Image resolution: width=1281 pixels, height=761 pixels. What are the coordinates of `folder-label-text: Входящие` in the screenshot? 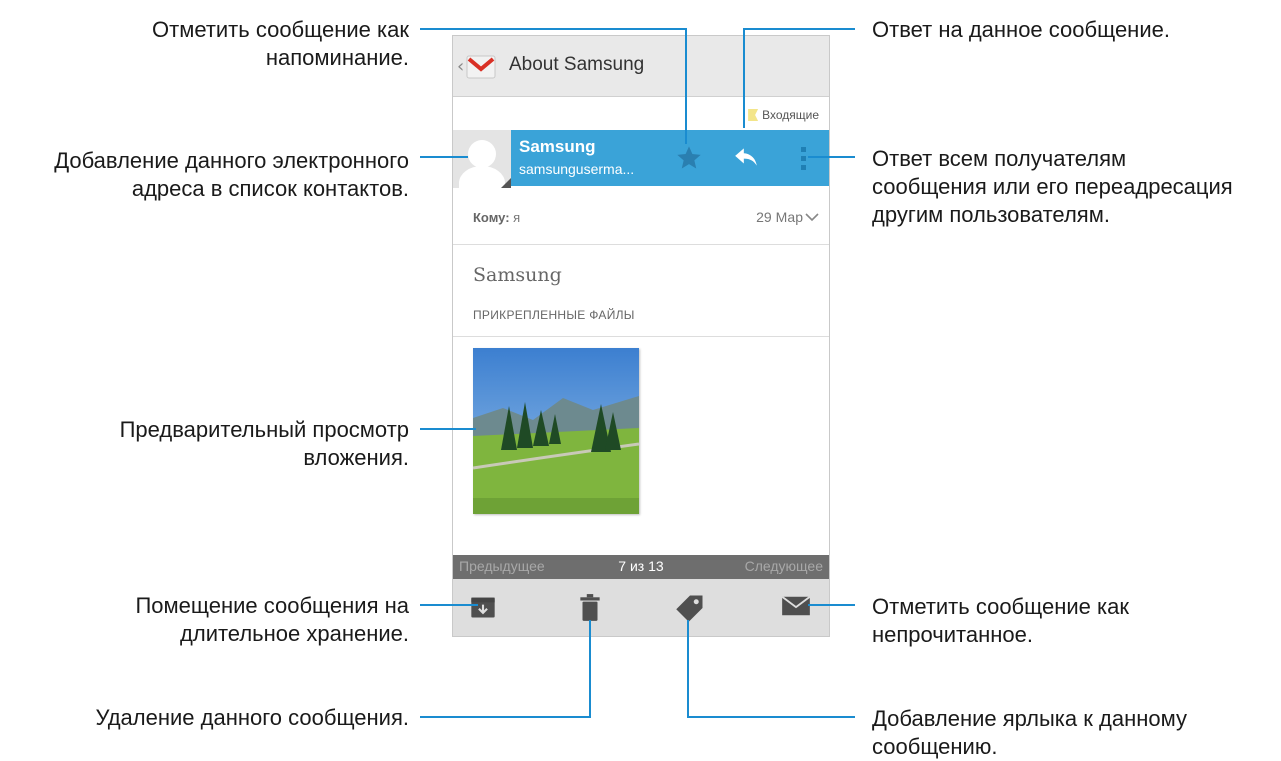 It's located at (790, 115).